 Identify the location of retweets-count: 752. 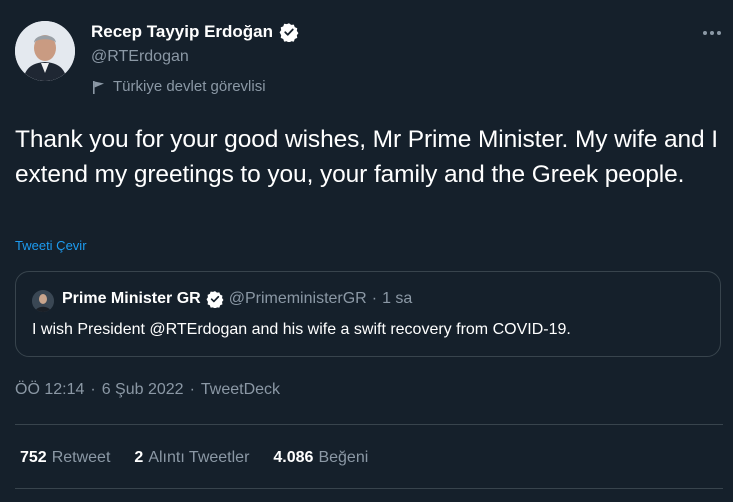
(33, 457).